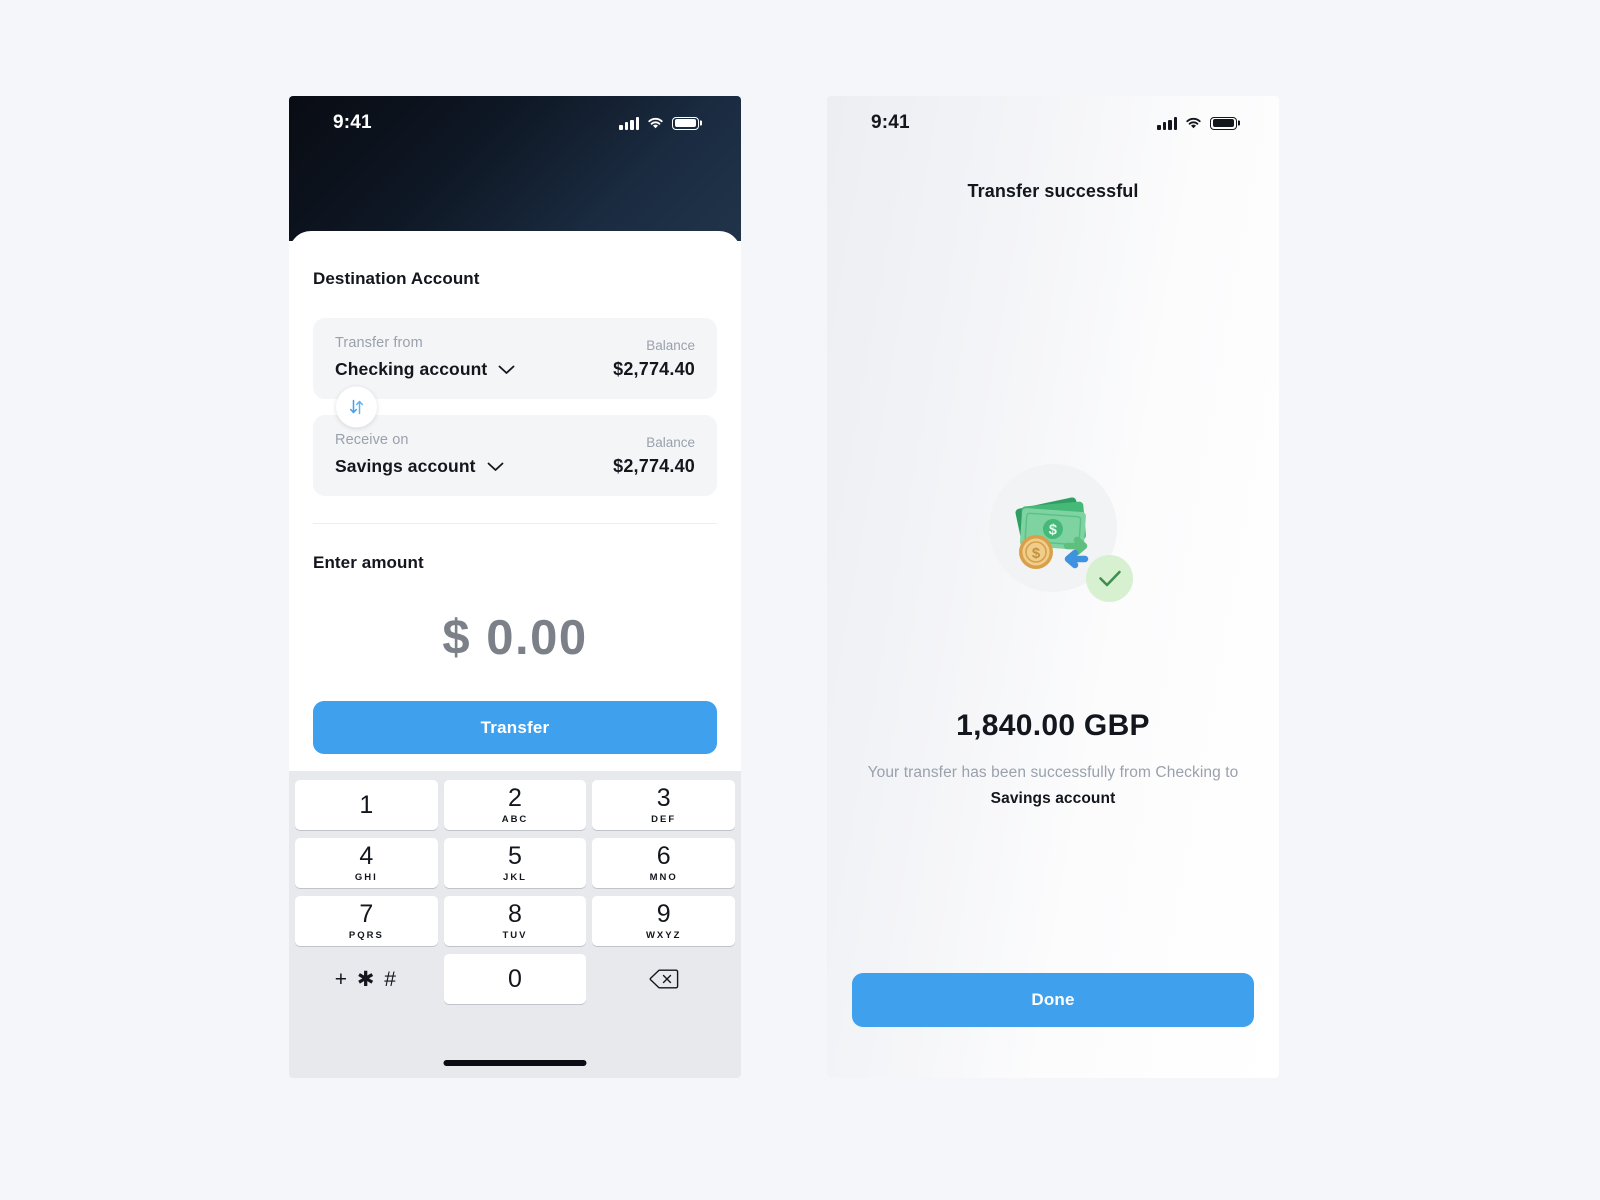  Describe the element at coordinates (368, 562) in the screenshot. I see `enter-amount-label: Enter amount` at that location.